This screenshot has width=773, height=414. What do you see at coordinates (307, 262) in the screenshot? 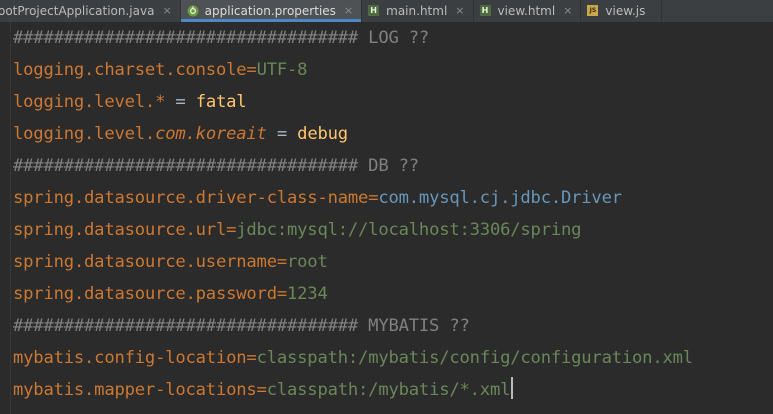
I see `property-value: root` at bounding box center [307, 262].